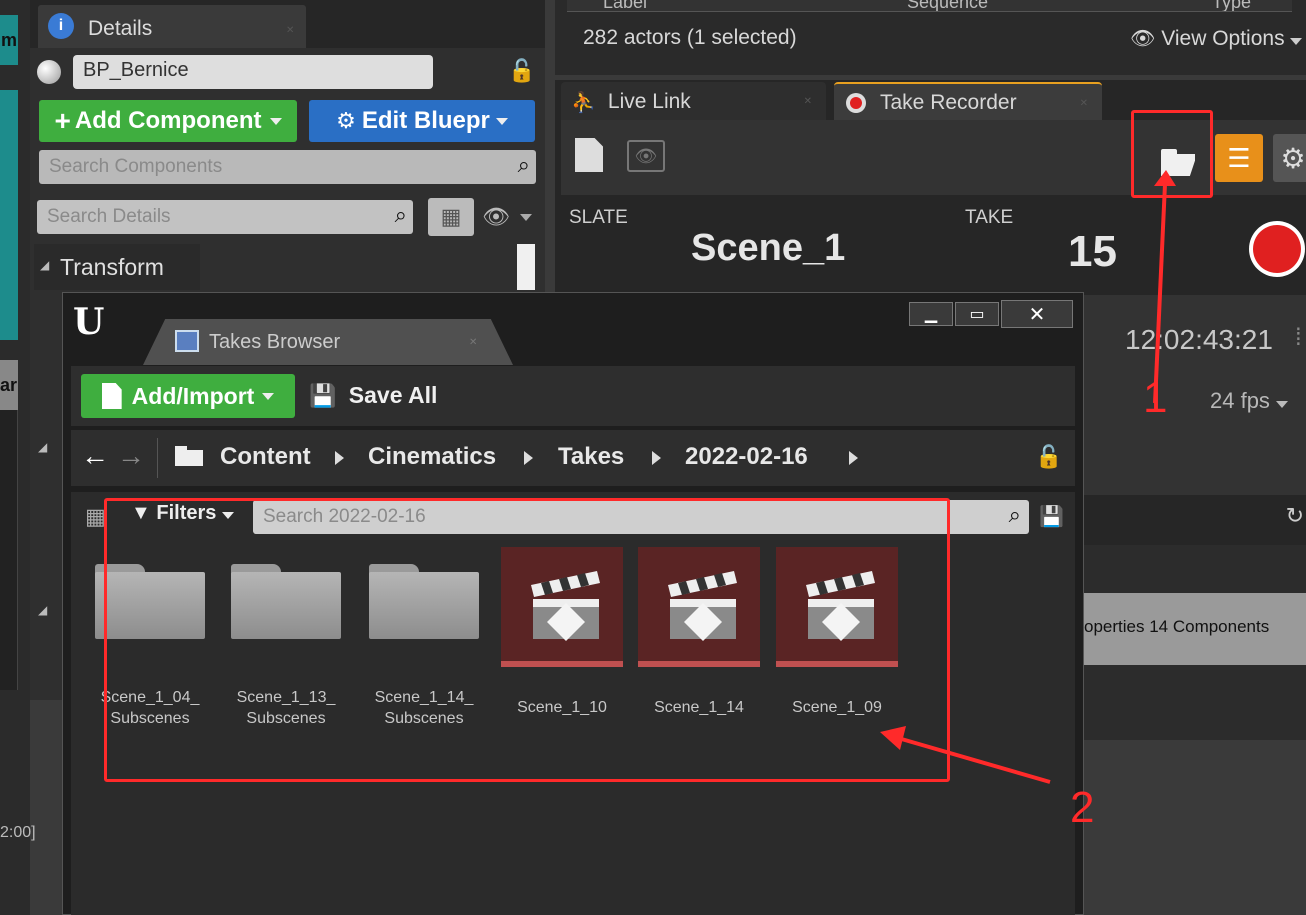 The image size is (1306, 915). What do you see at coordinates (1155, 397) in the screenshot?
I see `annotation-marker-1: 1` at bounding box center [1155, 397].